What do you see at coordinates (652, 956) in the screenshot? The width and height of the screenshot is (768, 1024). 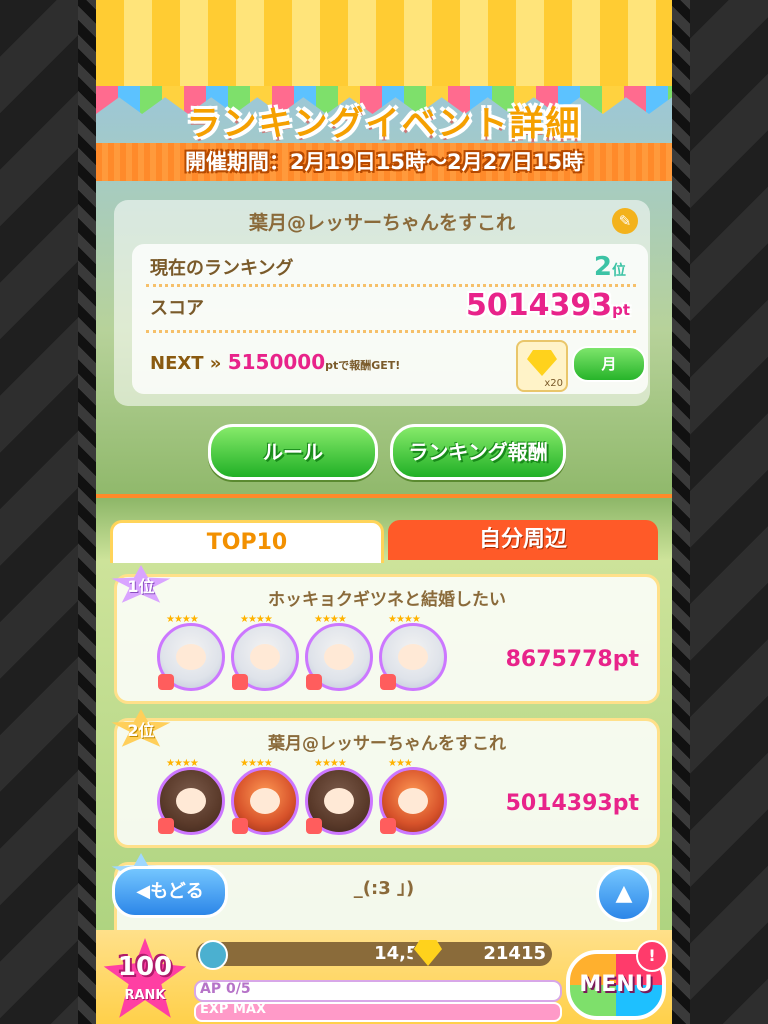 I see `alert-icon: !` at bounding box center [652, 956].